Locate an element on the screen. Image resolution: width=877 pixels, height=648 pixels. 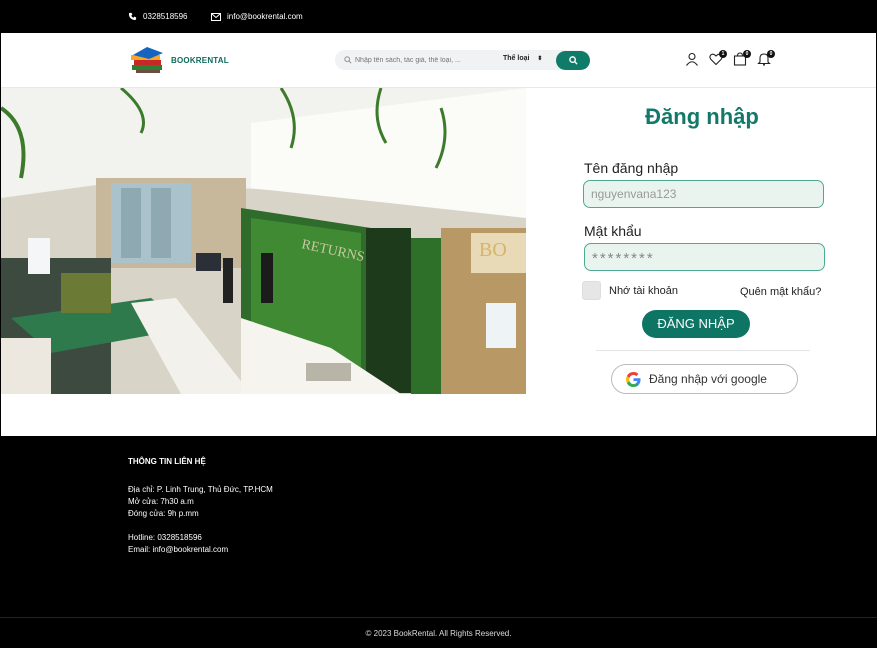
topbar-phone-text: 0328518596 is located at coordinates (165, 16).